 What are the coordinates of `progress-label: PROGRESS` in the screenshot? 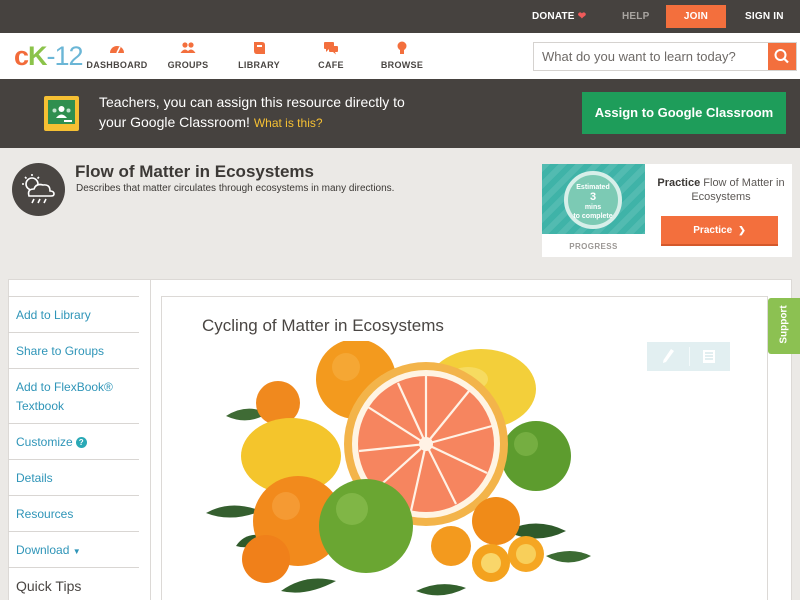 It's located at (593, 246).